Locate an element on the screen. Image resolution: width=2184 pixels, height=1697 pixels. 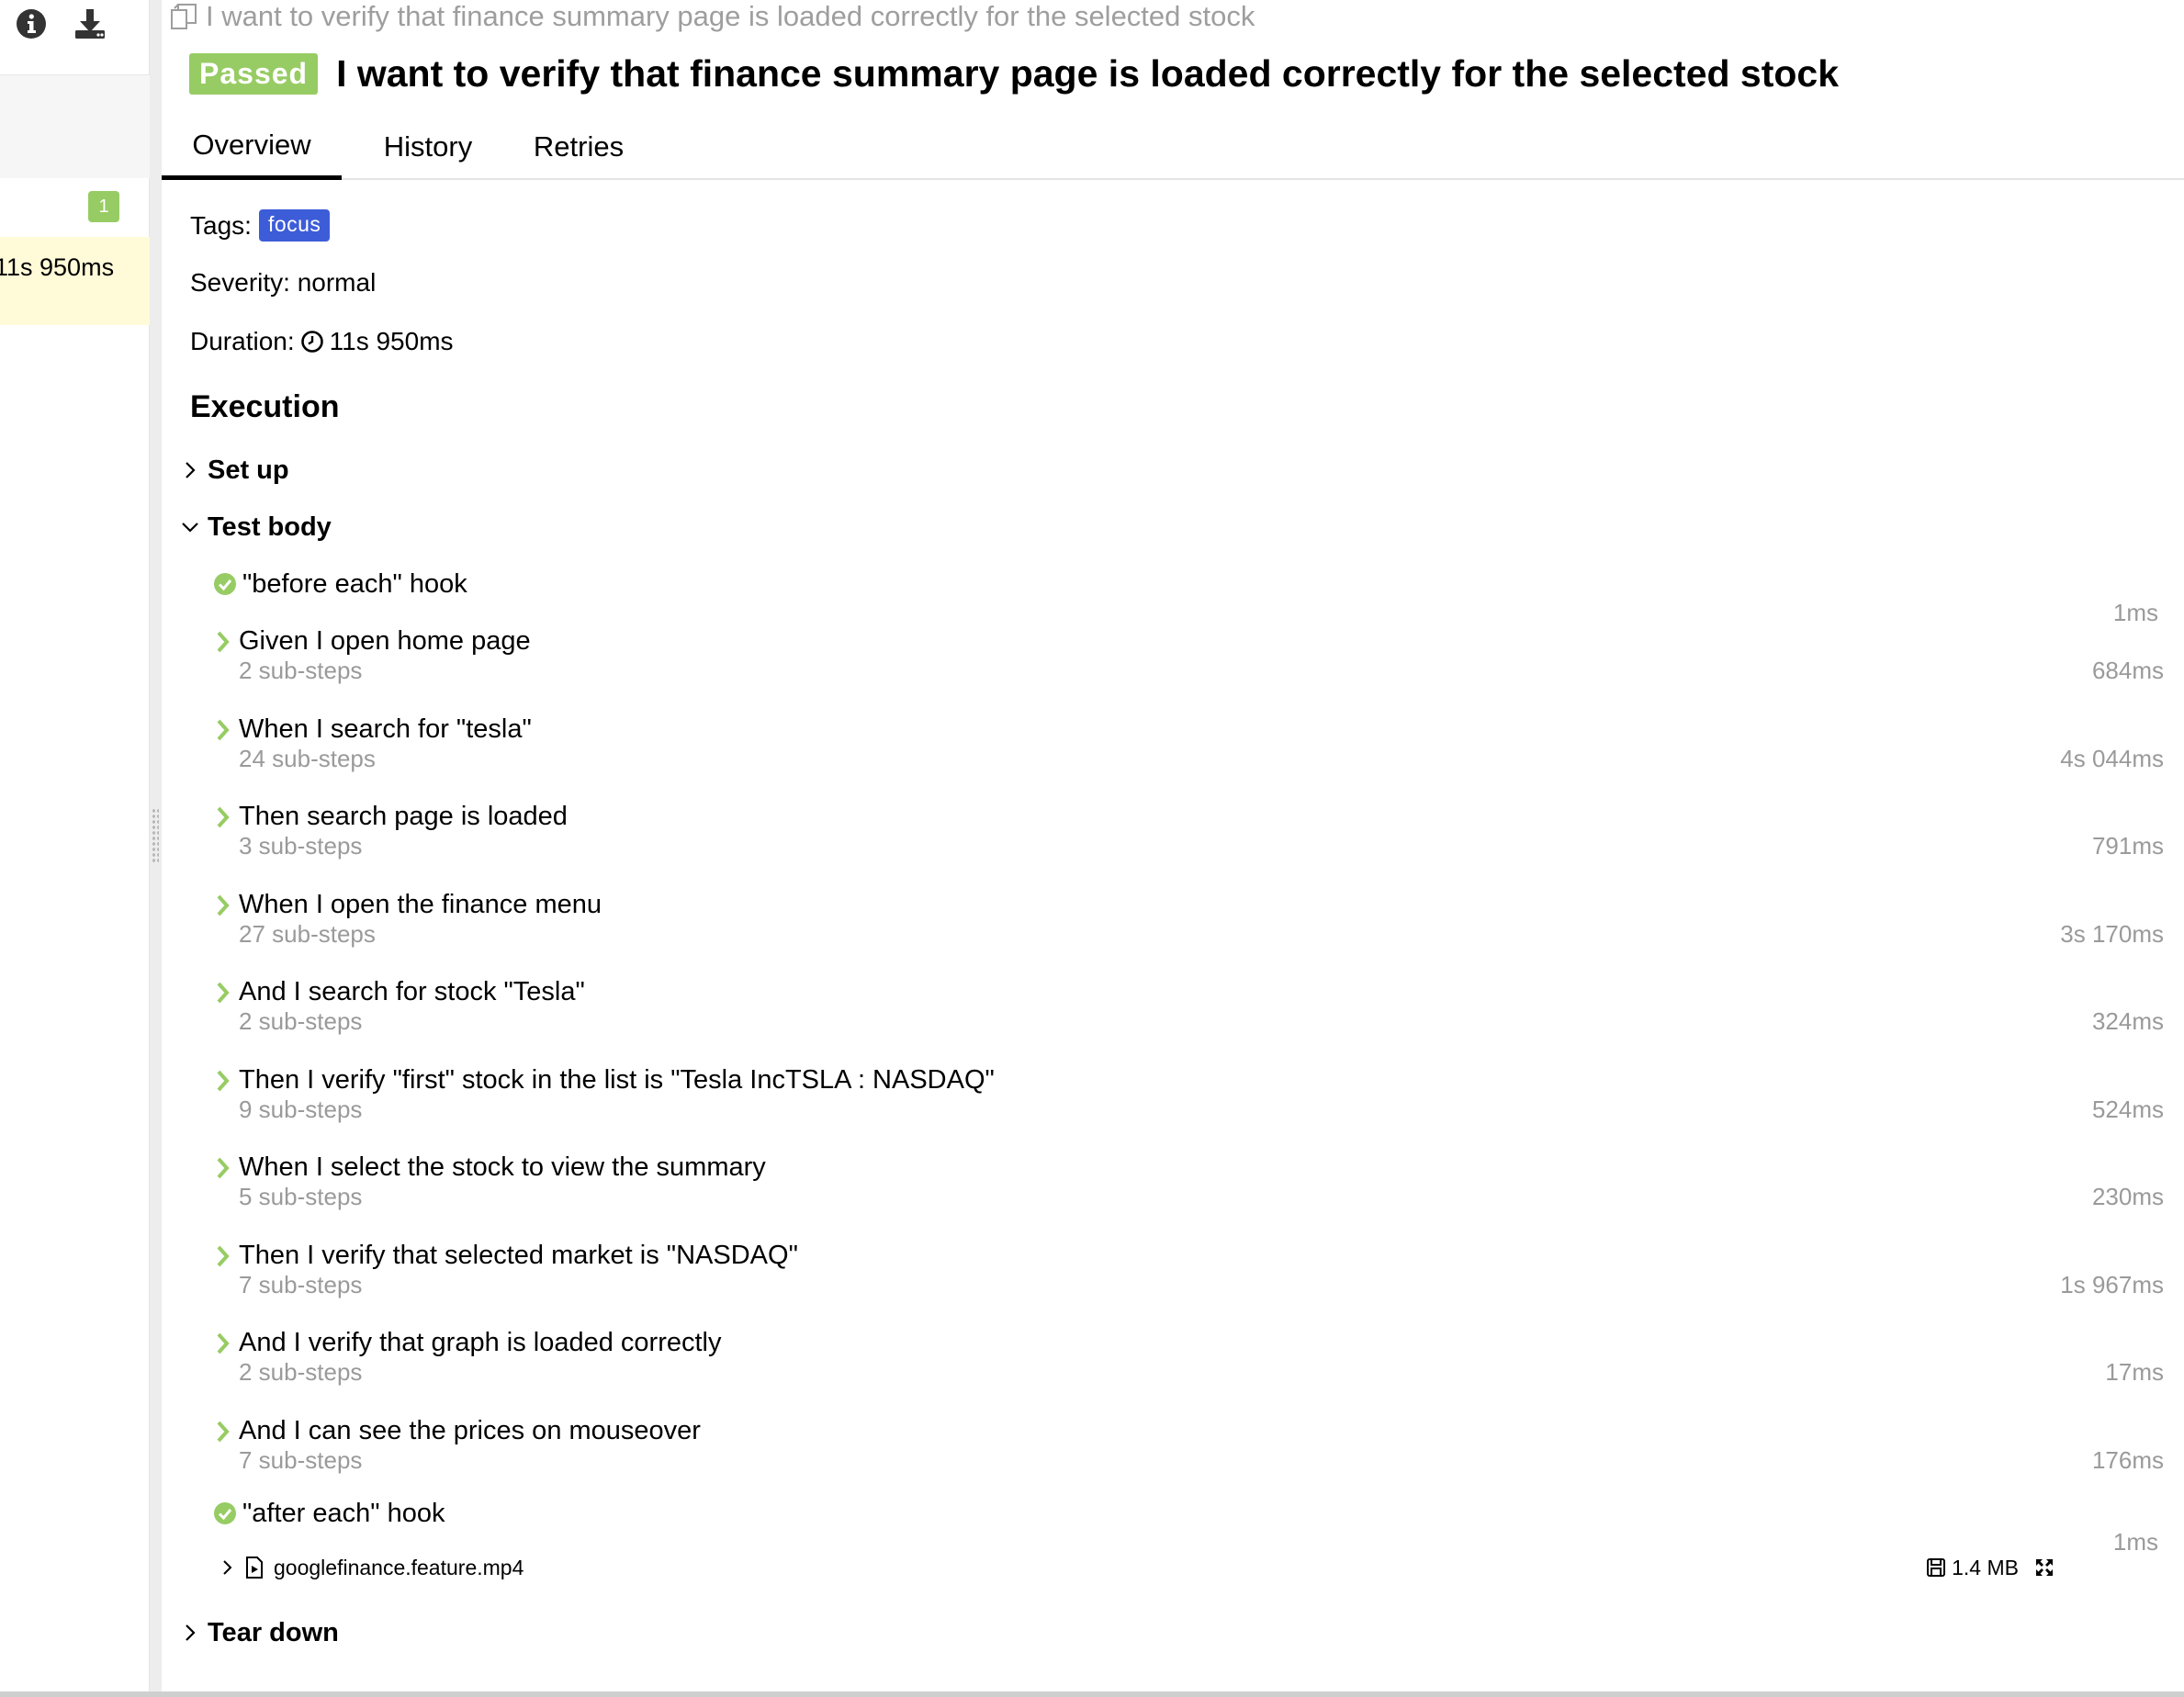
attachment-row: googlefinance.feature.mp4 1.4 MB is located at coordinates (1174, 1567).